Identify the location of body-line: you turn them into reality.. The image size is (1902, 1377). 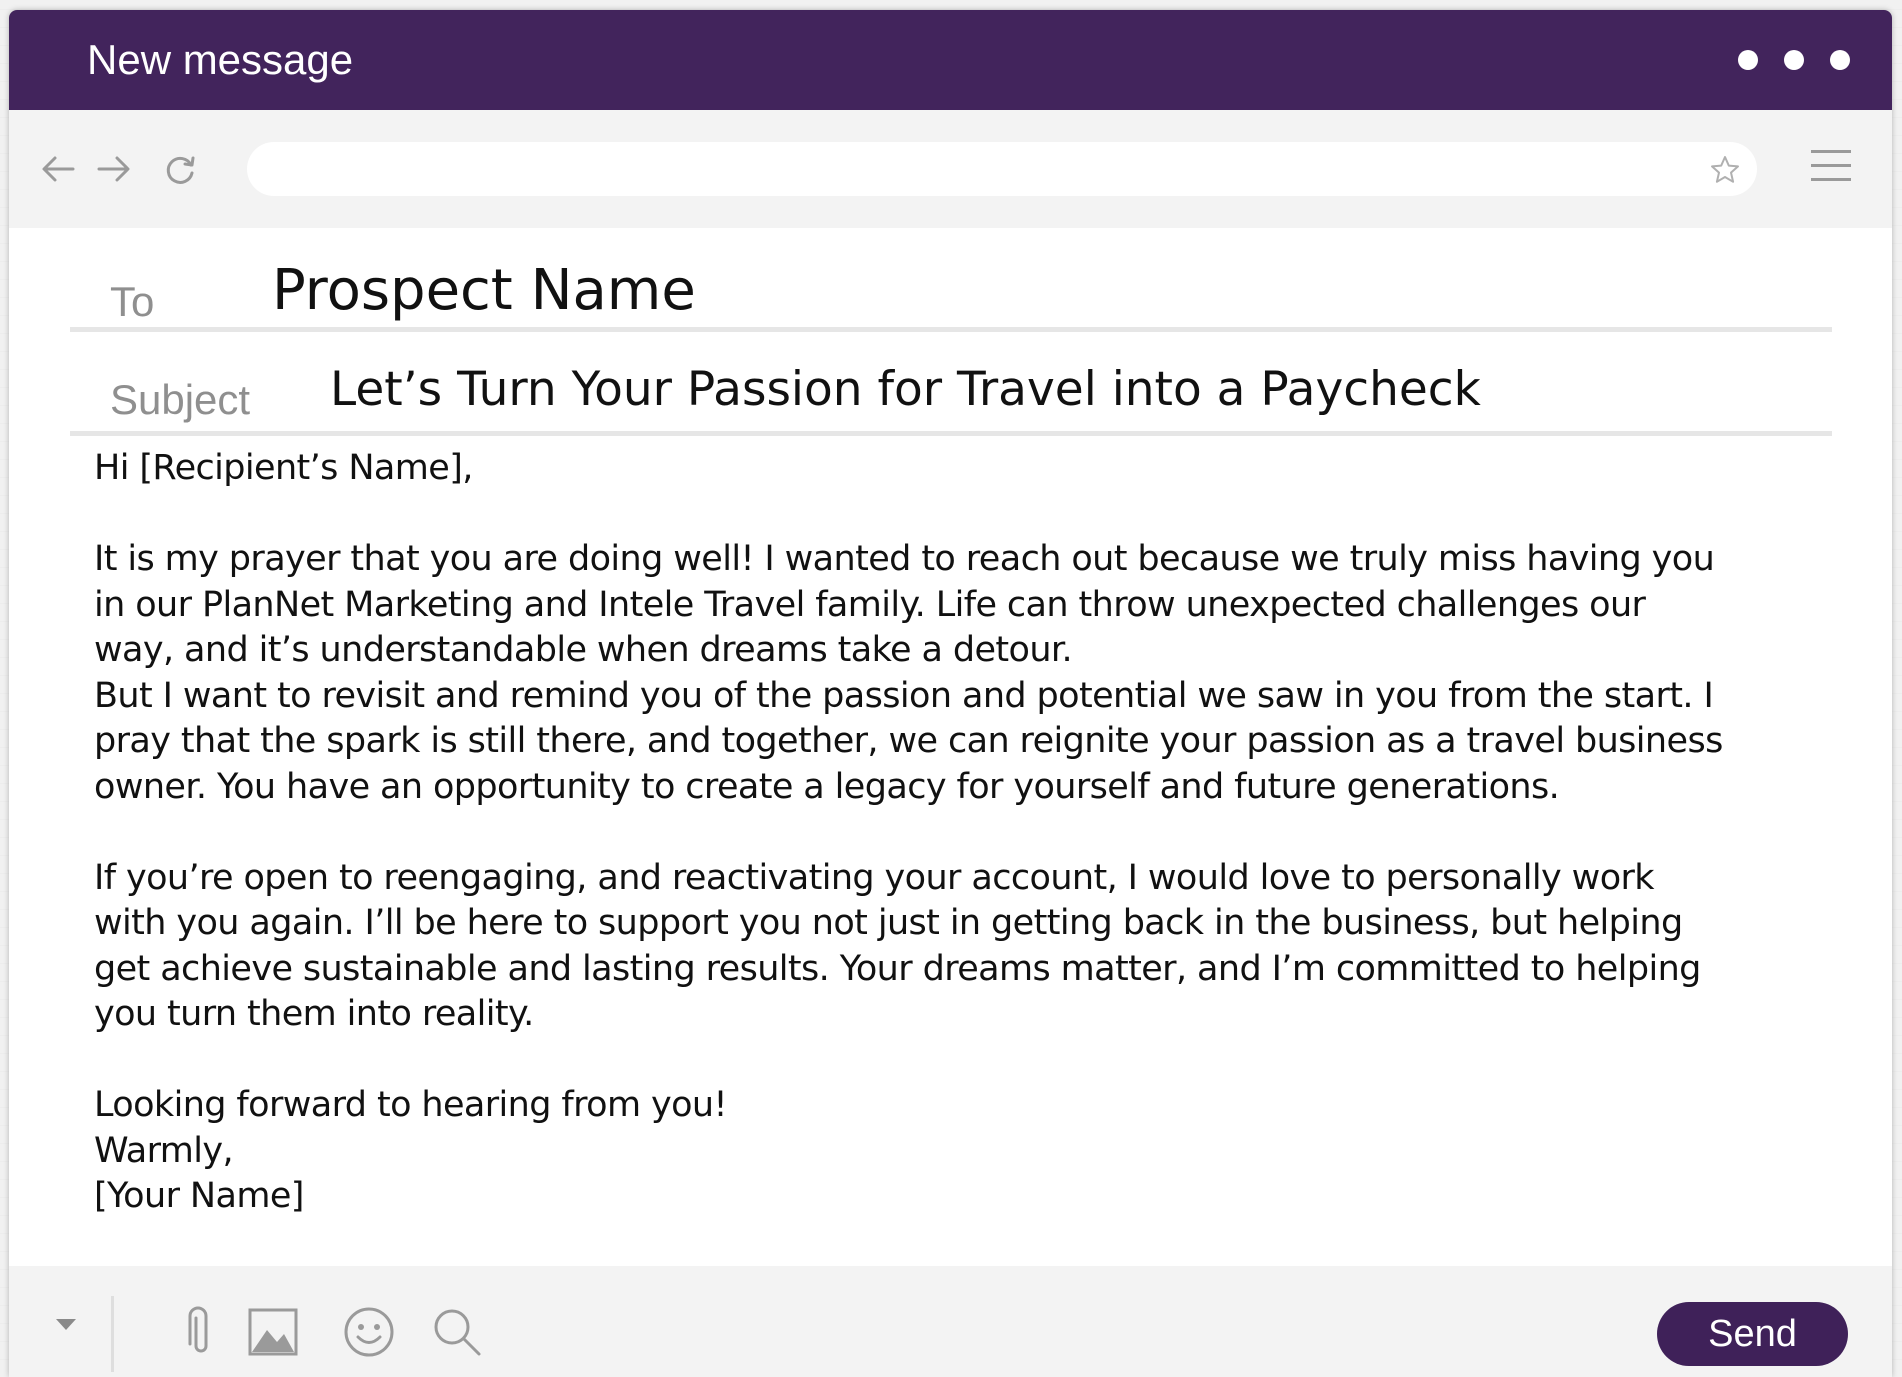
(314, 1014).